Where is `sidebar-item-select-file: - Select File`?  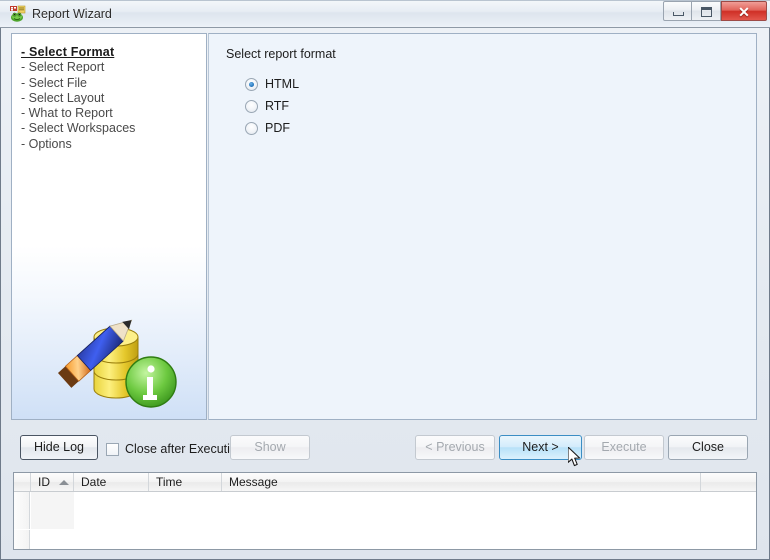 sidebar-item-select-file: - Select File is located at coordinates (111, 83).